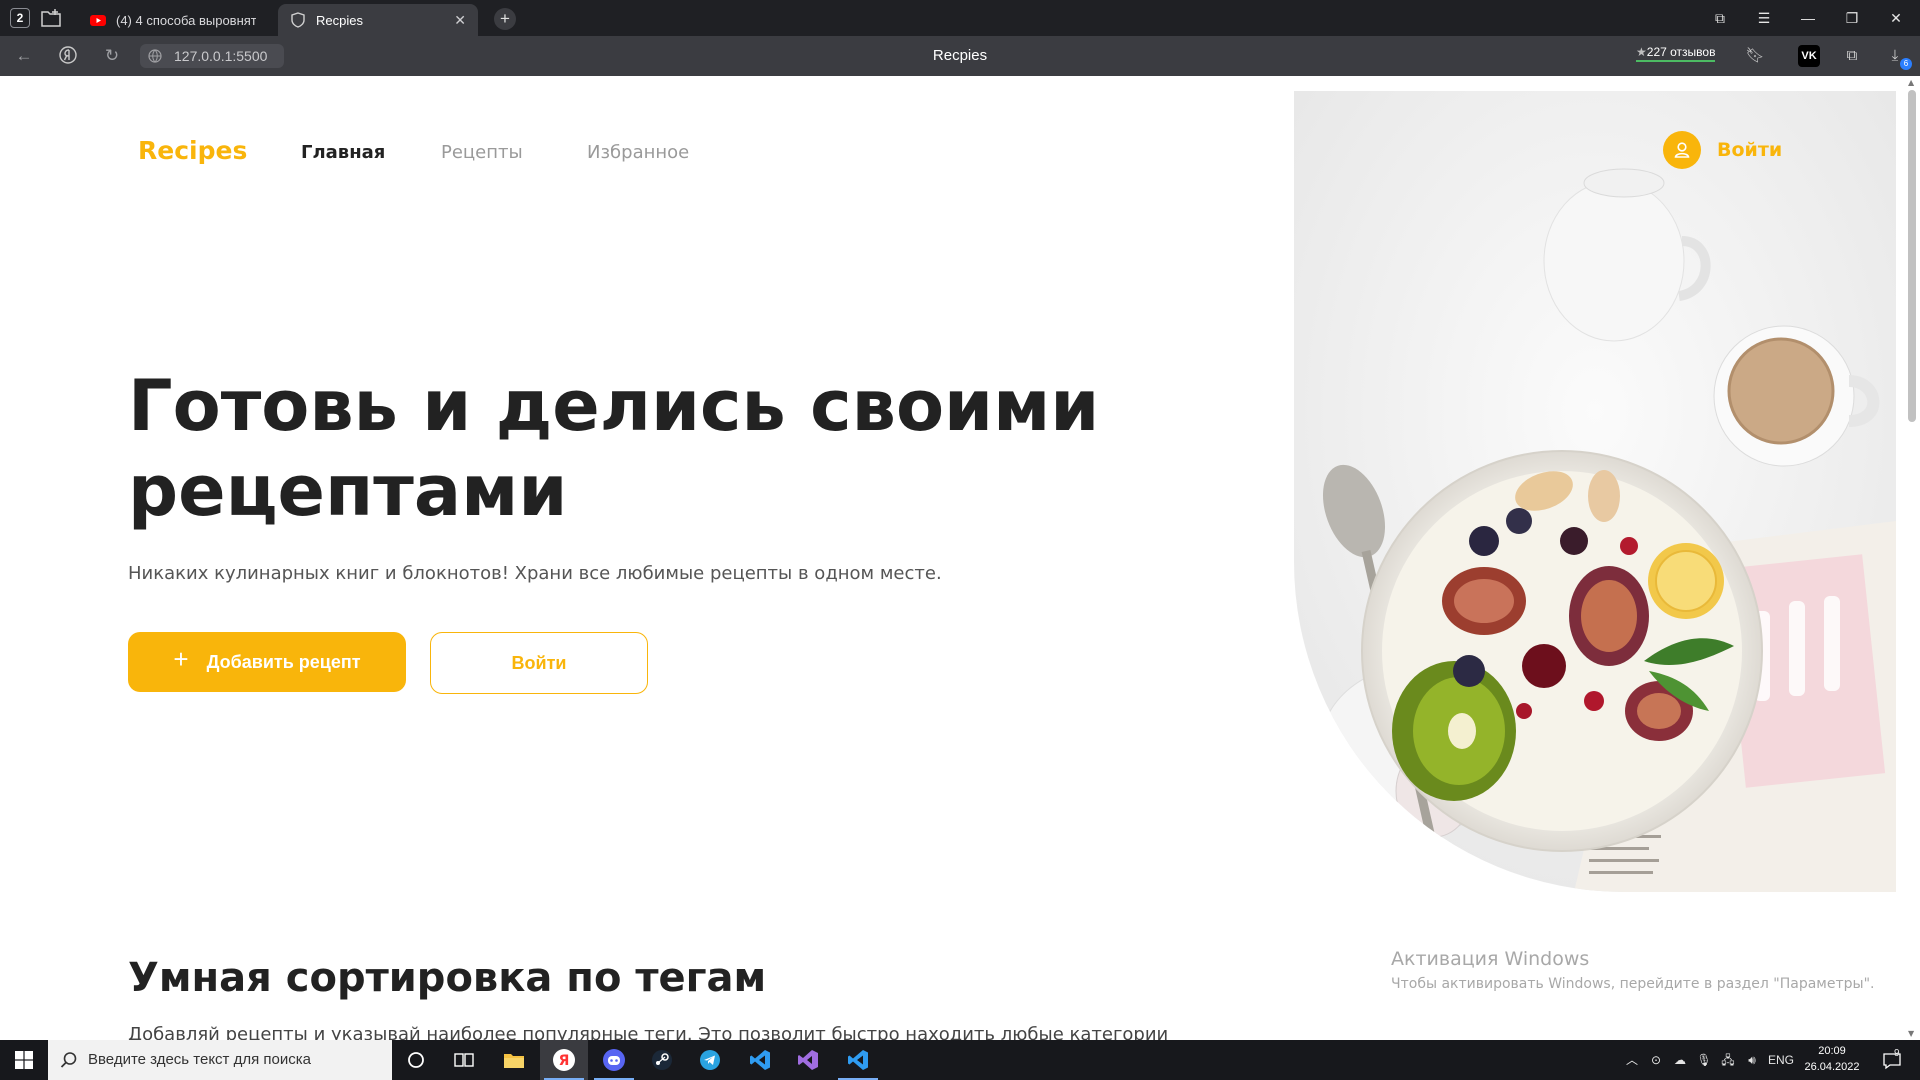 This screenshot has width=1920, height=1080. I want to click on discord-icon, so click(614, 1060).